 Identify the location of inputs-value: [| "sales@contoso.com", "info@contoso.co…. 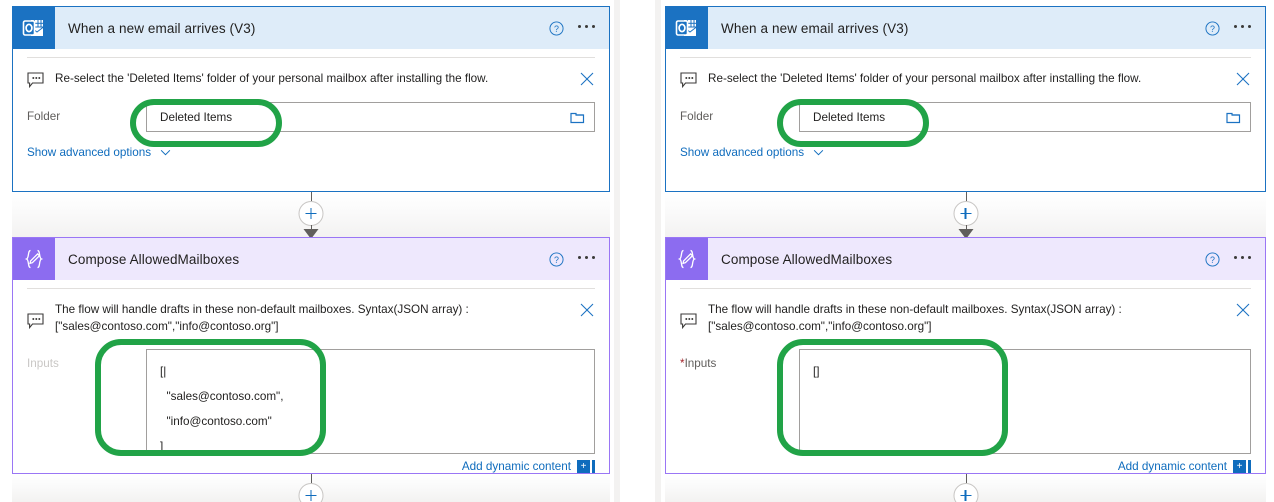
(222, 409).